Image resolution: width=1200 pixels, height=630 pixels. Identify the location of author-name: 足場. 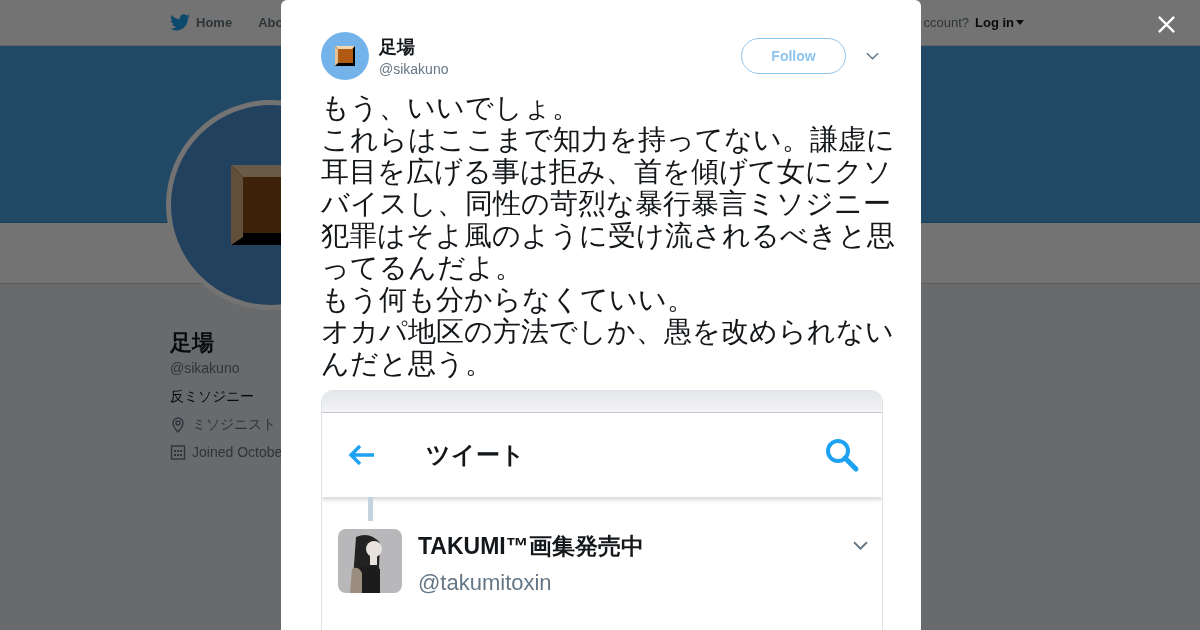
(560, 47).